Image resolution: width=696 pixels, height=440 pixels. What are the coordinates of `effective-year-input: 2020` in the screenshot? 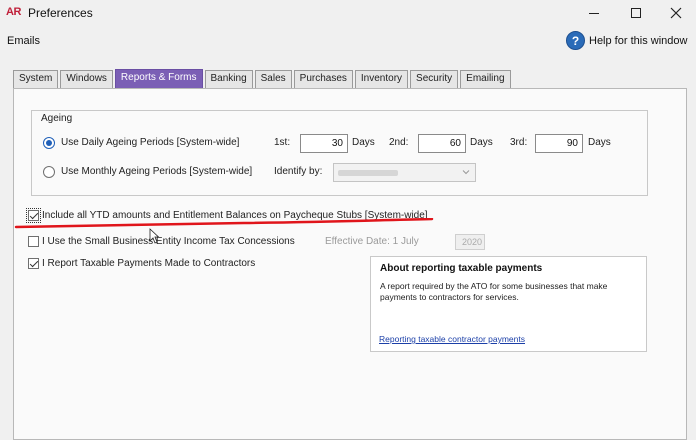 It's located at (470, 242).